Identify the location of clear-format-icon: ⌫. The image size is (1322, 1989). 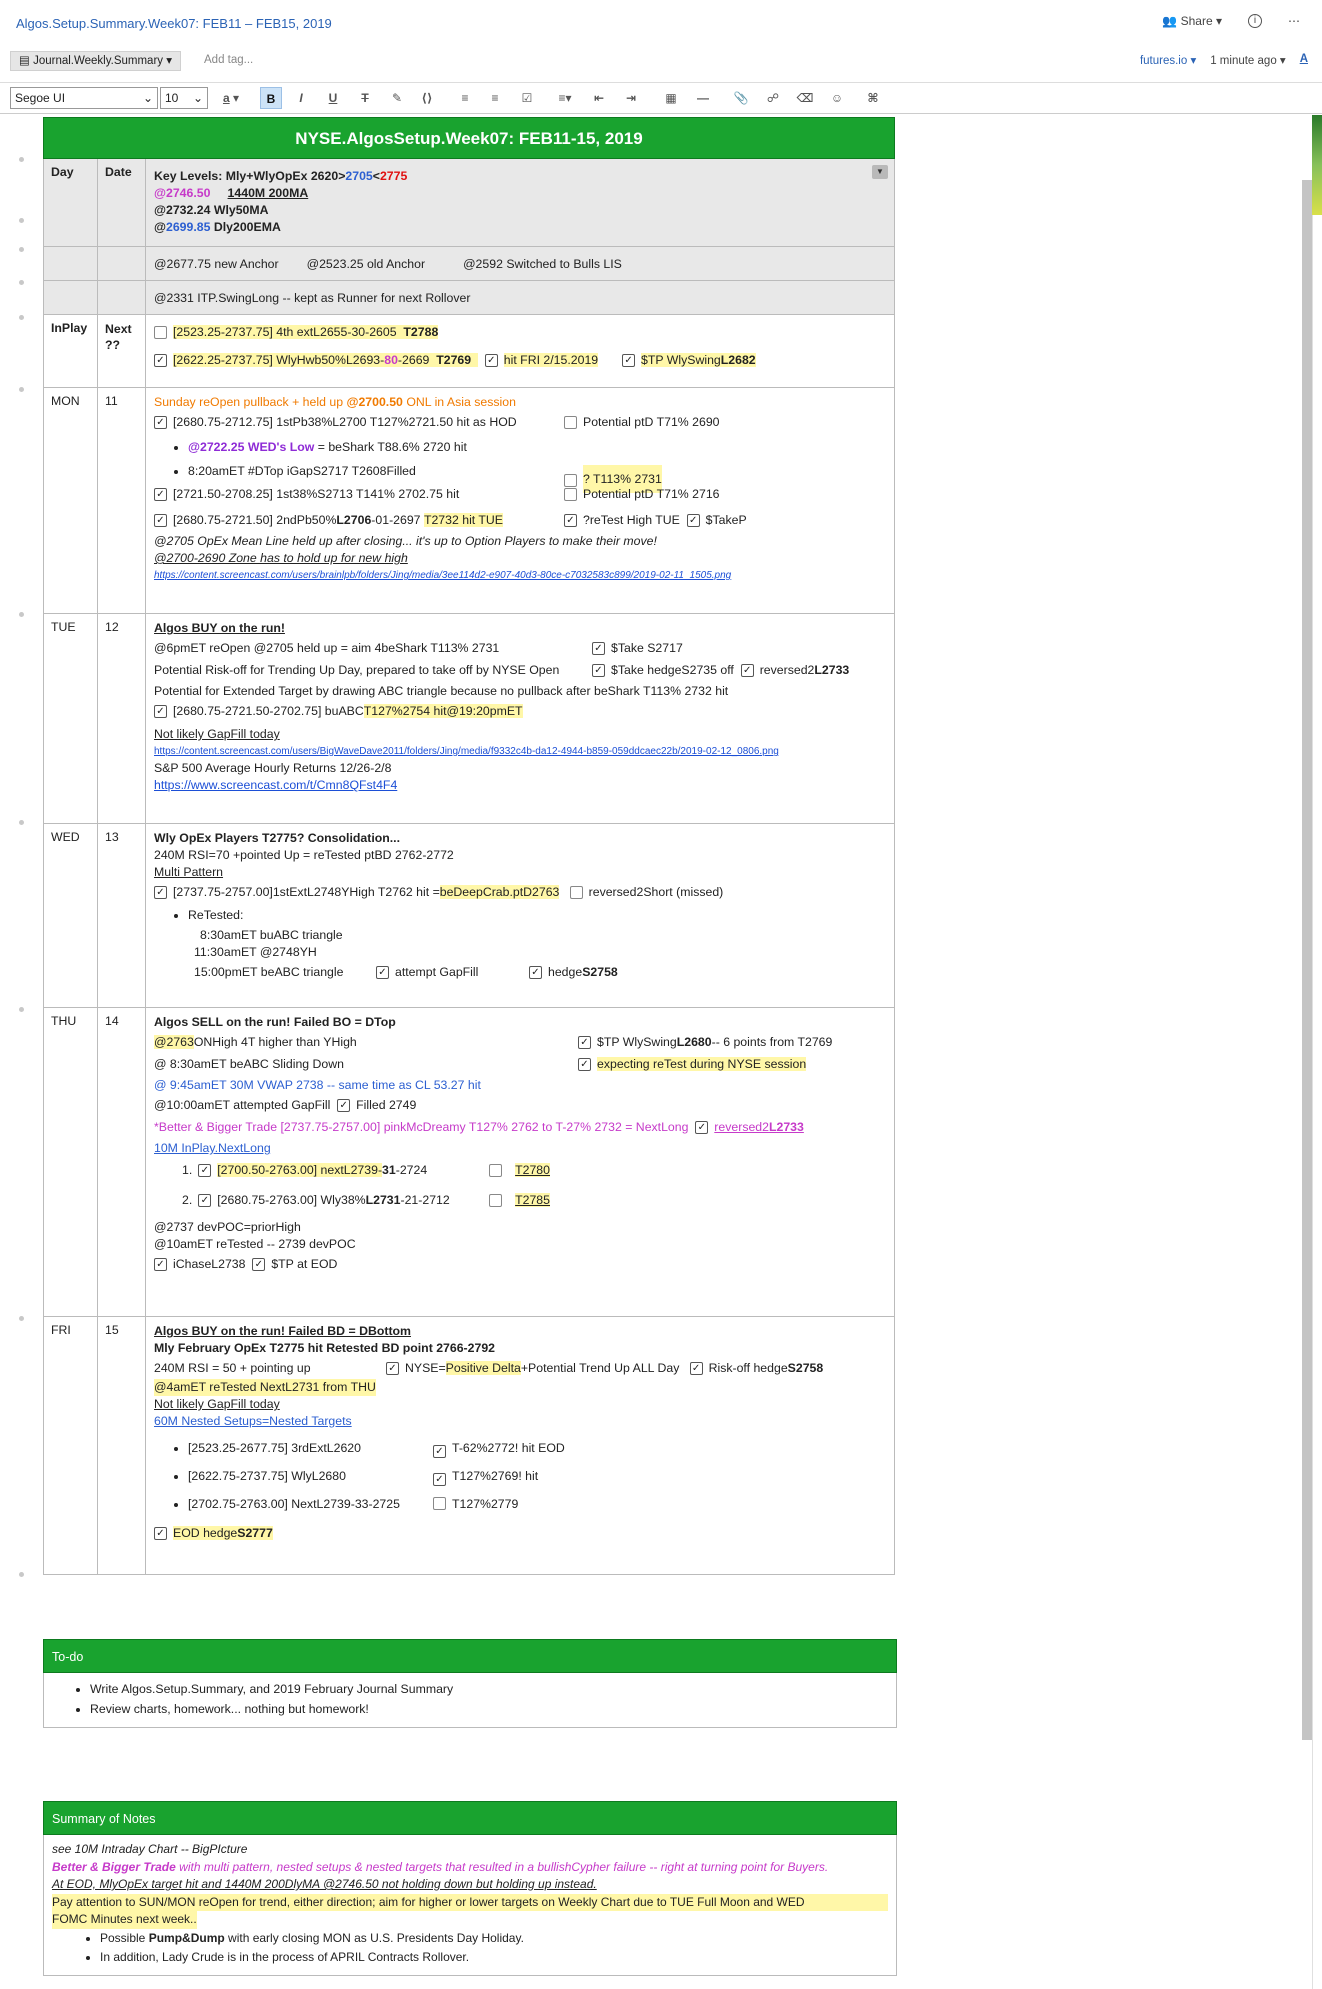
(805, 98).